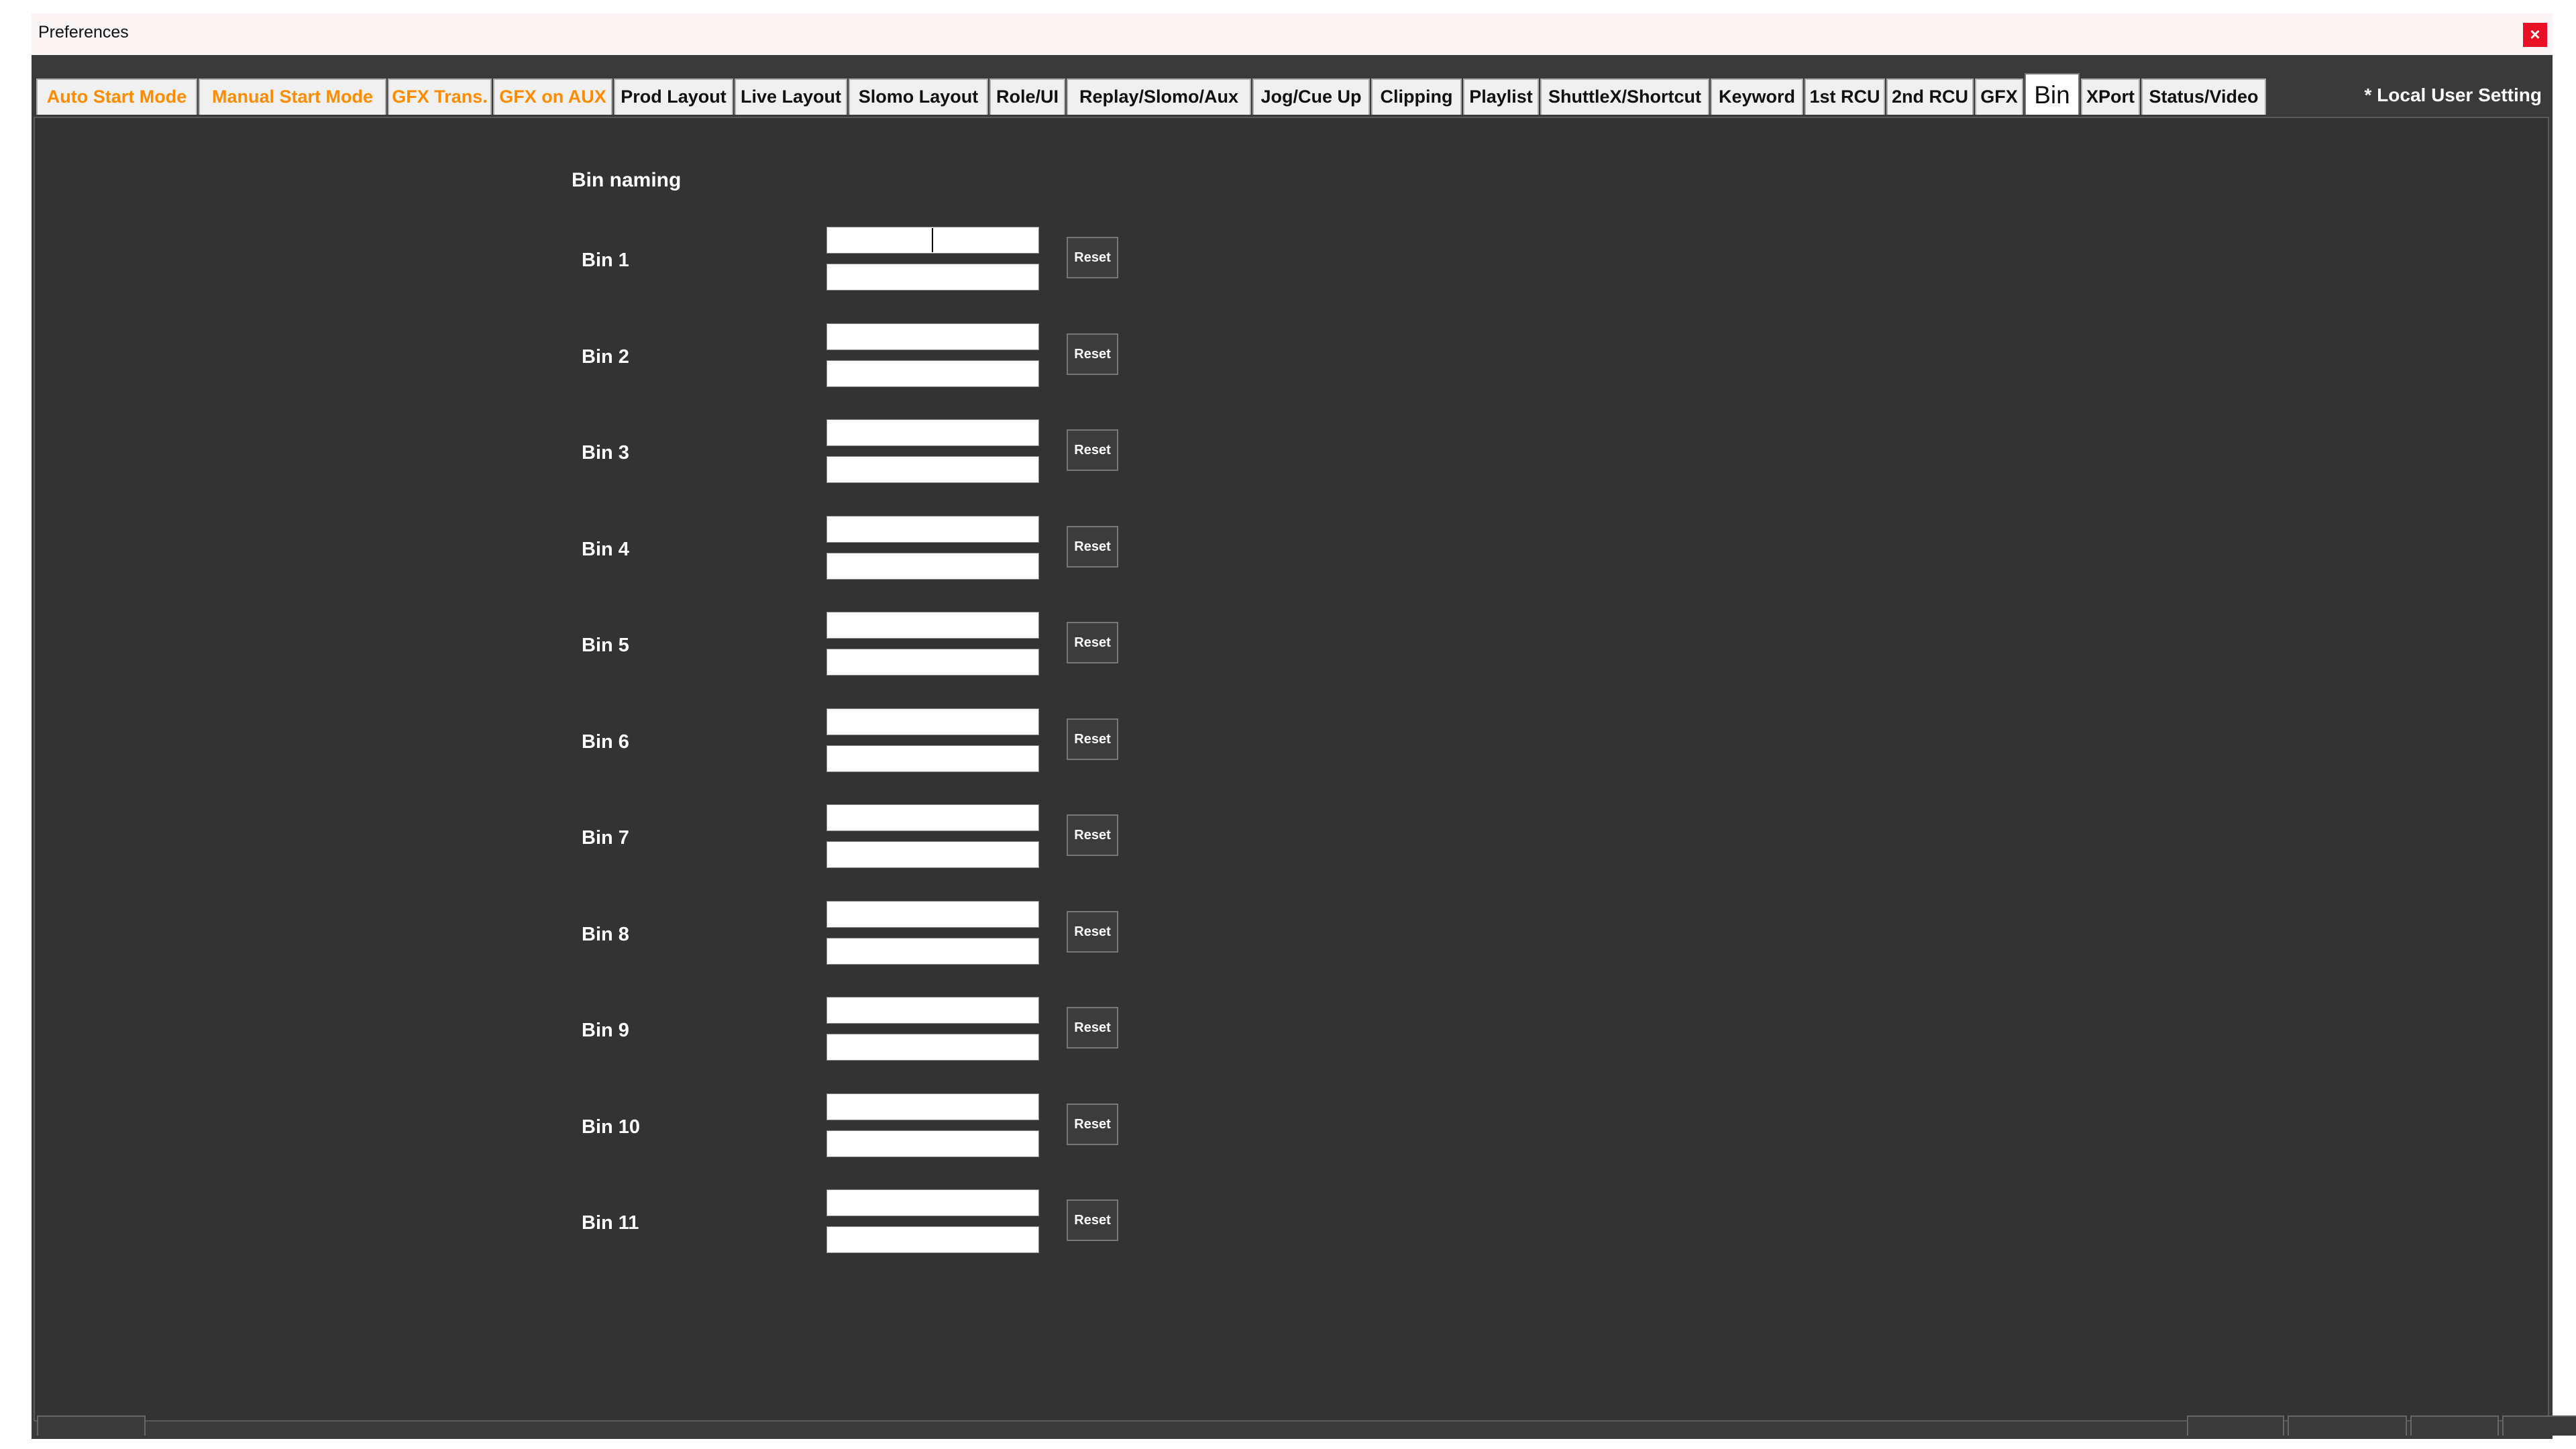 This screenshot has width=2576, height=1449. Describe the element at coordinates (1501, 96) in the screenshot. I see `tab-playlist: Playlist` at that location.